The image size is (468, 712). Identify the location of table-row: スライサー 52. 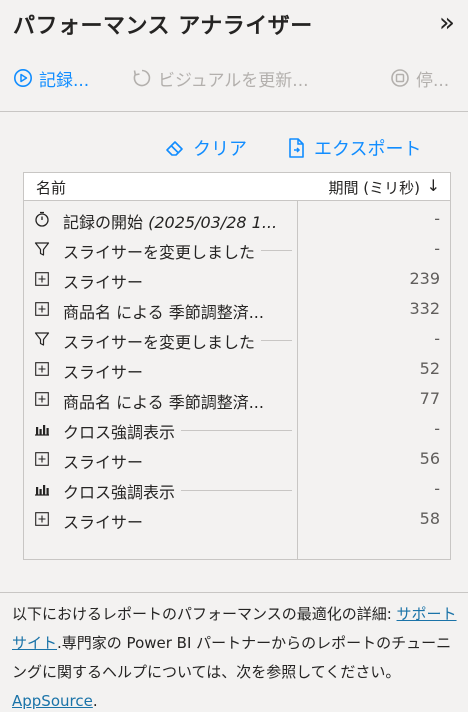
(237, 369).